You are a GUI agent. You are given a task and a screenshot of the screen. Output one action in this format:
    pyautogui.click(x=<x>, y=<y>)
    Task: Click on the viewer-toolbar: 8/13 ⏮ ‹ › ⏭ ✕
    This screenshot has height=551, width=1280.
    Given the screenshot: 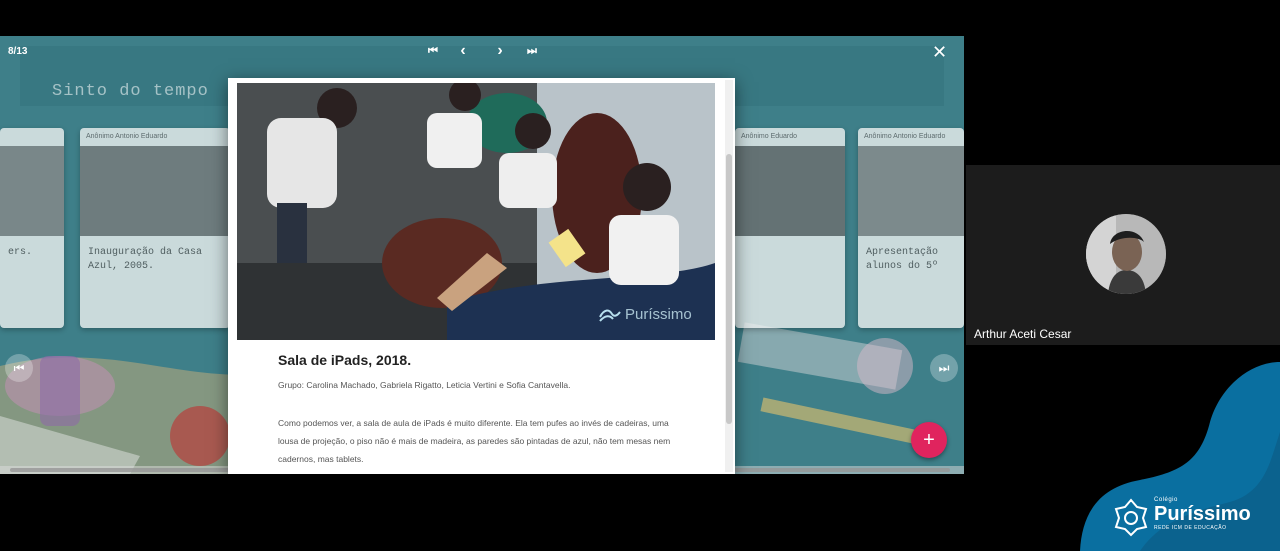 What is the action you would take?
    pyautogui.click(x=482, y=51)
    